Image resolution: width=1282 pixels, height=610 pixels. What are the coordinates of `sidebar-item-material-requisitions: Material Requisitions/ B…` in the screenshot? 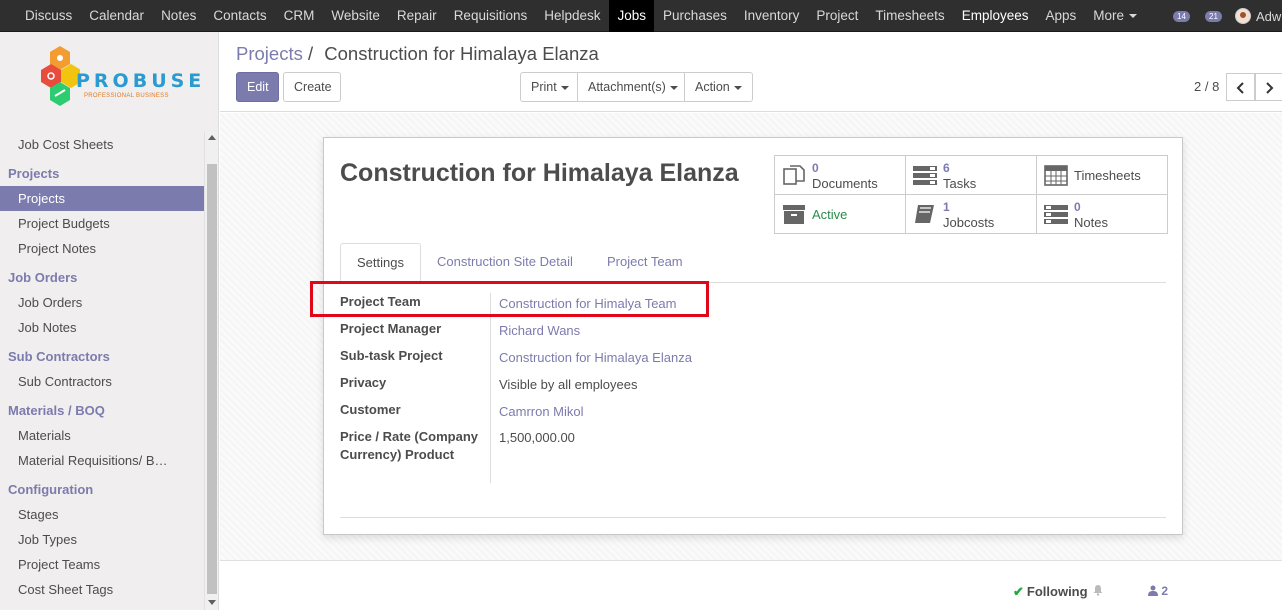 It's located at (102, 460).